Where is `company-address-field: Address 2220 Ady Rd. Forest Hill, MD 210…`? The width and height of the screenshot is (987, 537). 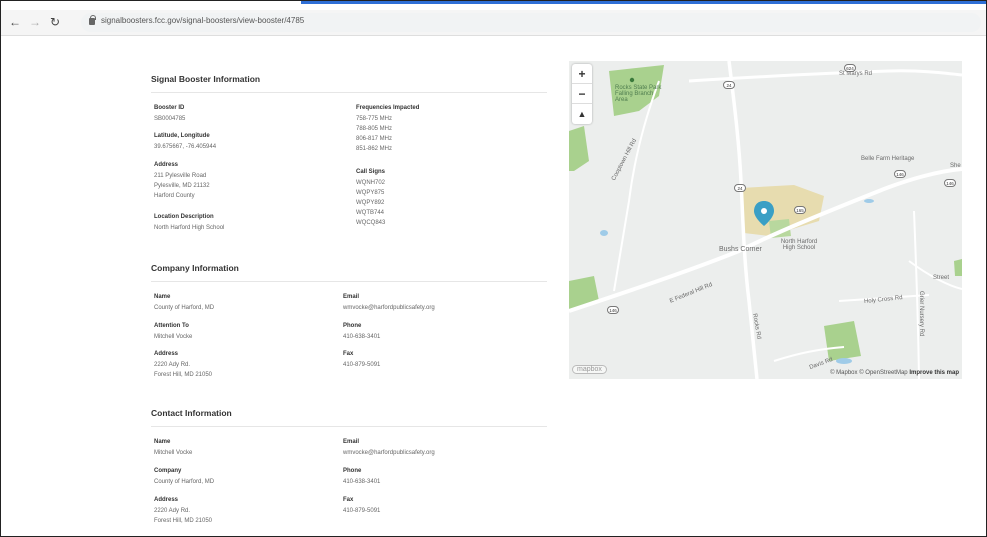
company-address-field: Address 2220 Ady Rd. Forest Hill, MD 210… is located at coordinates (183, 364).